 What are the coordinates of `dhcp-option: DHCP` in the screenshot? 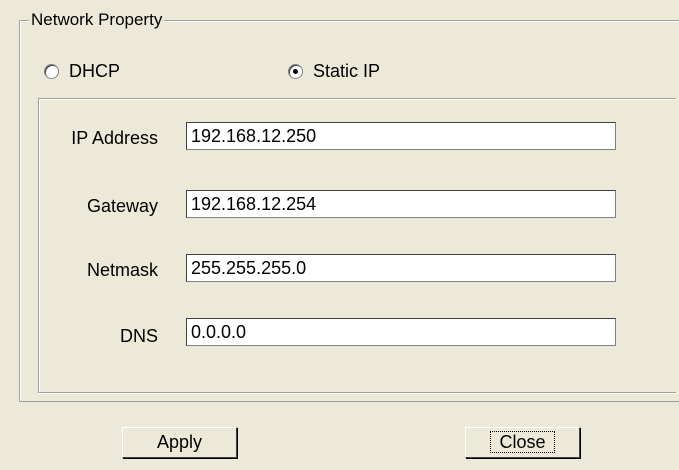 It's located at (82, 71).